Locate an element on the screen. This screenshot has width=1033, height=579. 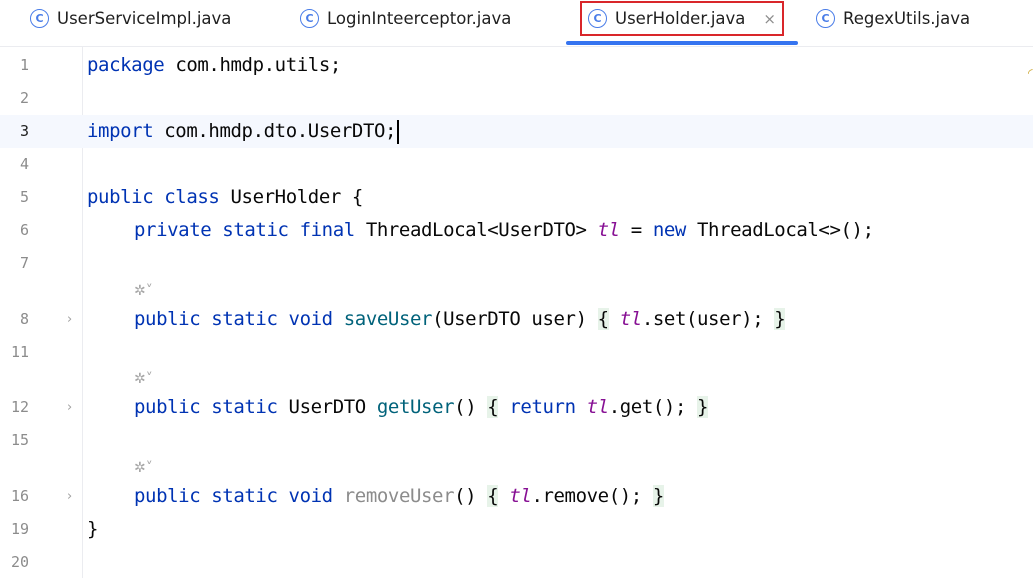
line-number: 19 is located at coordinates (19, 529).